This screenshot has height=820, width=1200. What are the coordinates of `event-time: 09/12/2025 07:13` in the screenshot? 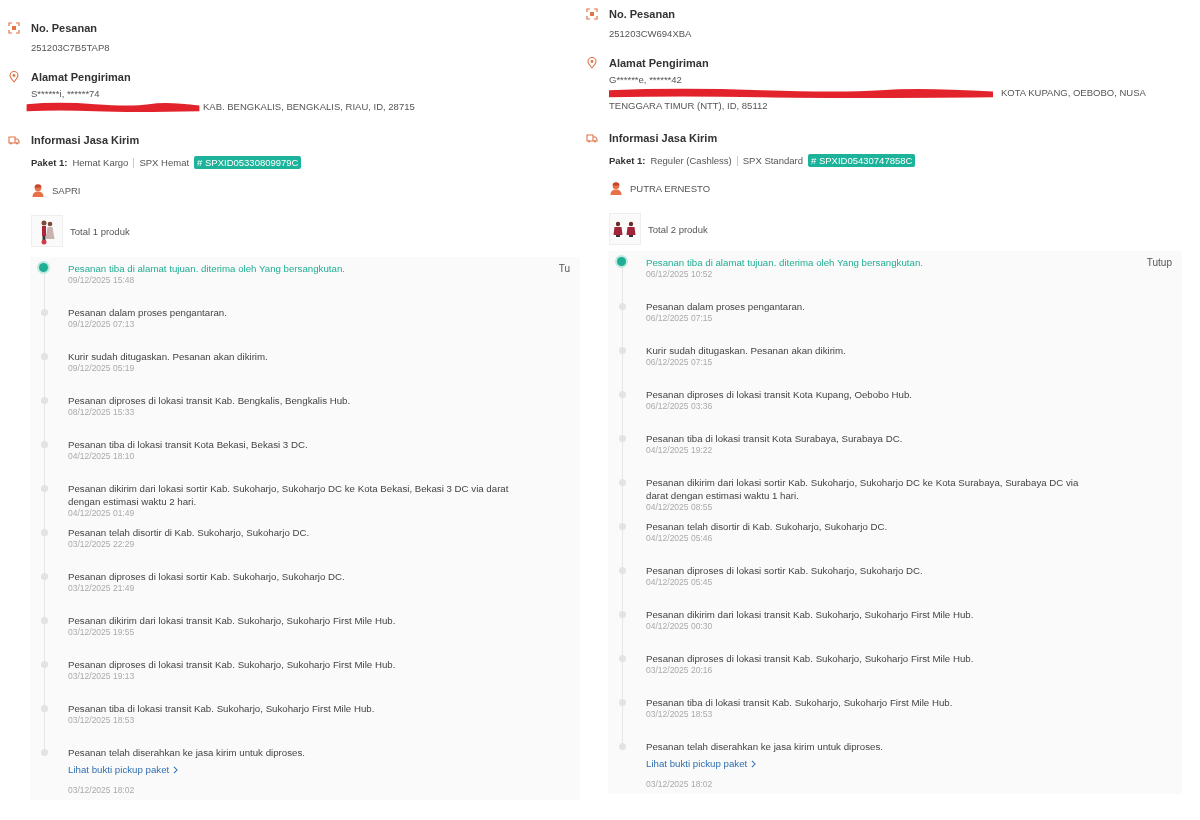 It's located at (102, 324).